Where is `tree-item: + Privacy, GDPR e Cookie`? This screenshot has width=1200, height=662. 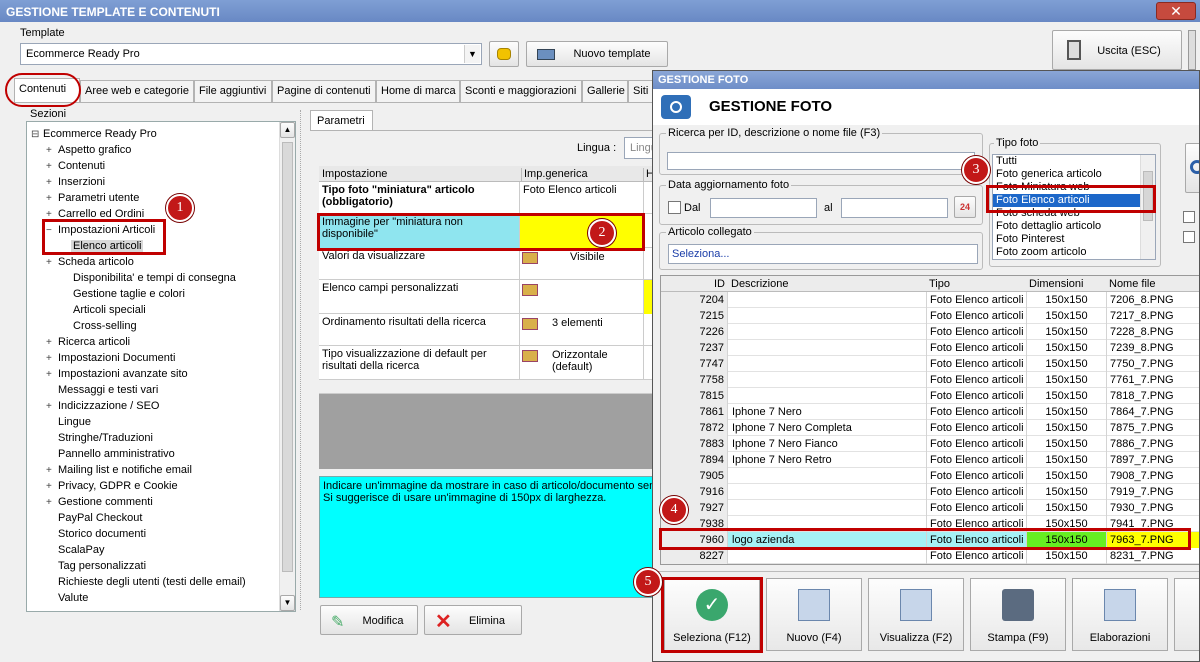 tree-item: + Privacy, GDPR e Cookie is located at coordinates (155, 486).